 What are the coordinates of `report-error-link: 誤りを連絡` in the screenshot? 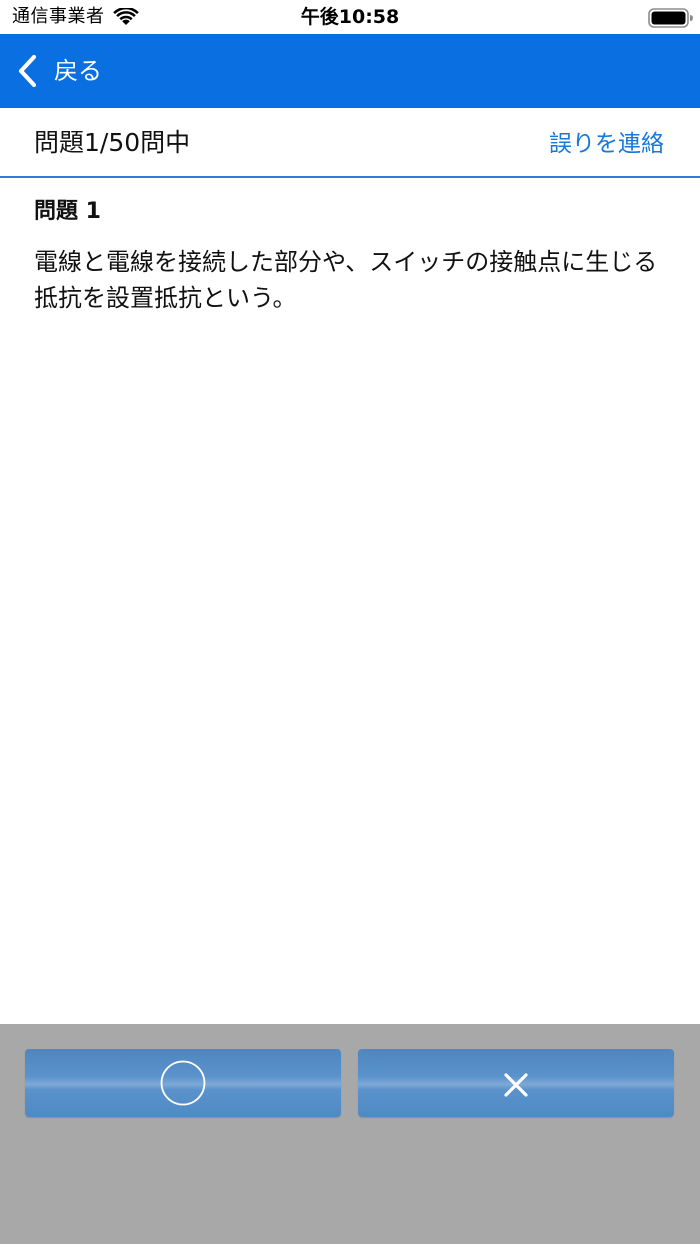 It's located at (606, 144).